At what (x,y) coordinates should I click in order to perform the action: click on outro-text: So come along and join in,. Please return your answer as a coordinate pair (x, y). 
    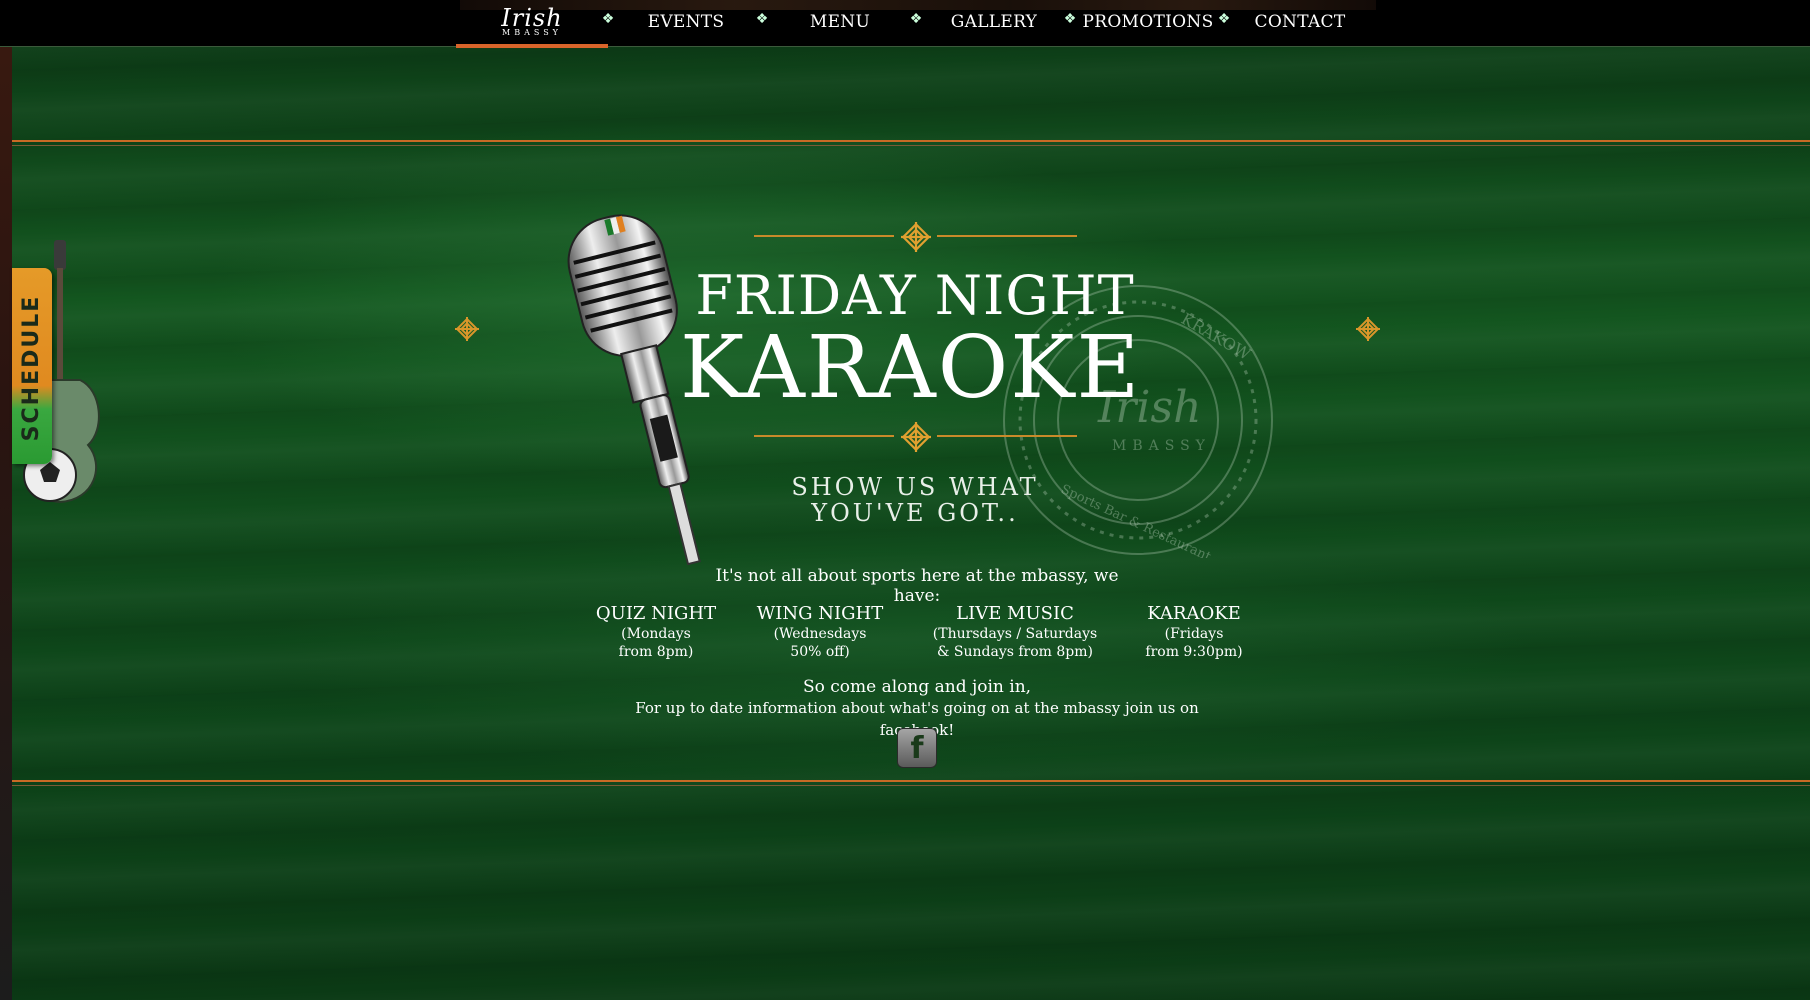
    Looking at the image, I should click on (917, 687).